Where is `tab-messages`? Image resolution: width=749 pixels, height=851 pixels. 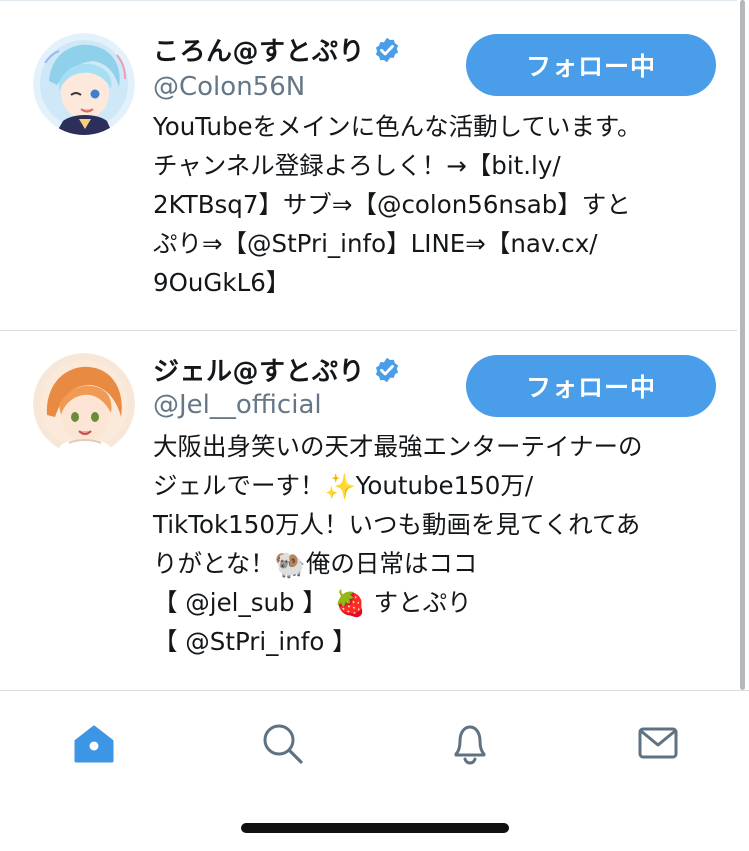
tab-messages is located at coordinates (658, 743).